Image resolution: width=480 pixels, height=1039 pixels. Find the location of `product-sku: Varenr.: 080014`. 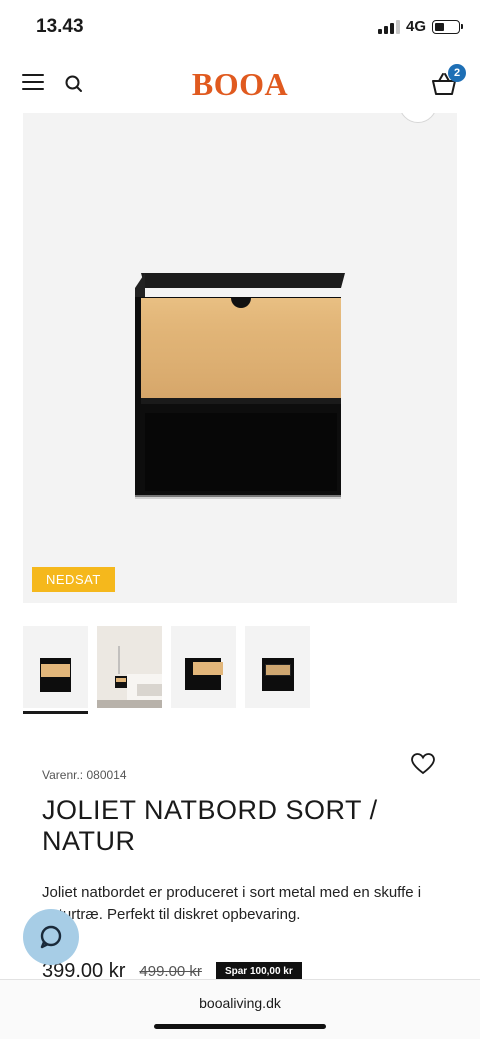

product-sku: Varenr.: 080014 is located at coordinates (84, 775).